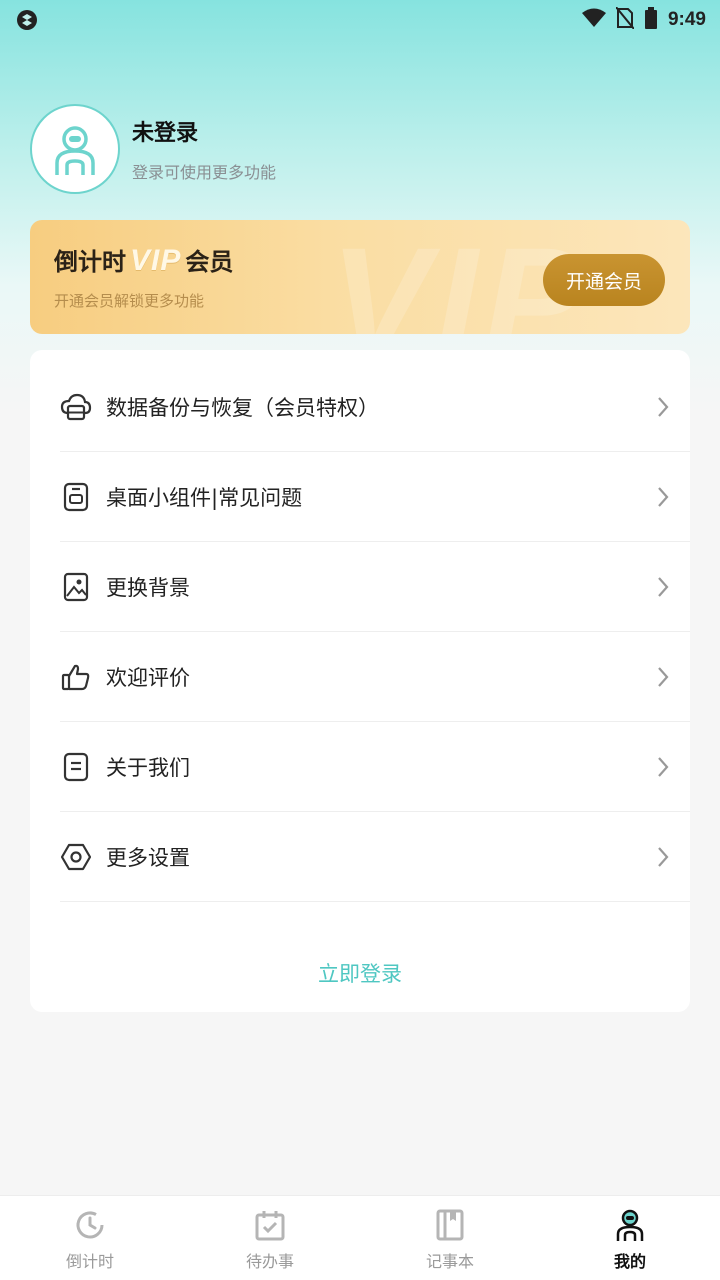 This screenshot has height=1280, width=720. I want to click on menu-item-label: 数据备份与恢复（会员特权）, so click(242, 407).